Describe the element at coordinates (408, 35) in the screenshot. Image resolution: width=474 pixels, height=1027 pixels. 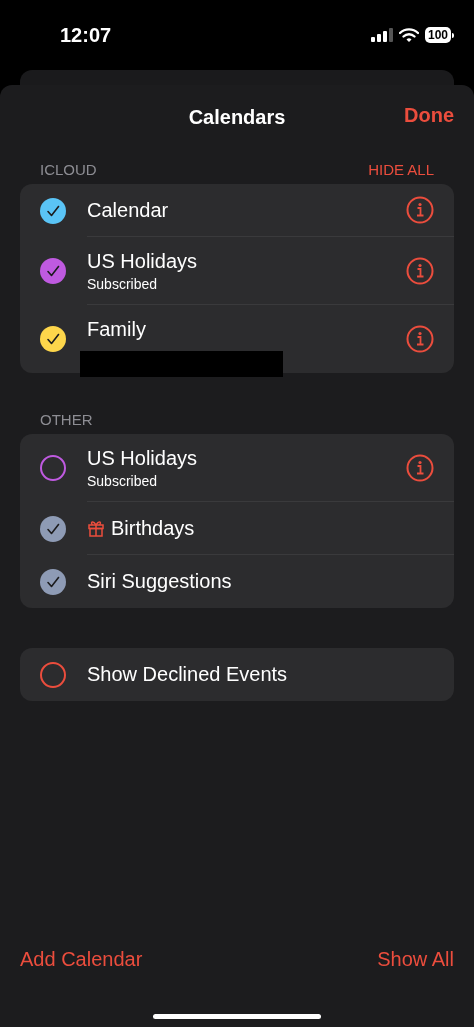
I see `wifi-icon` at that location.